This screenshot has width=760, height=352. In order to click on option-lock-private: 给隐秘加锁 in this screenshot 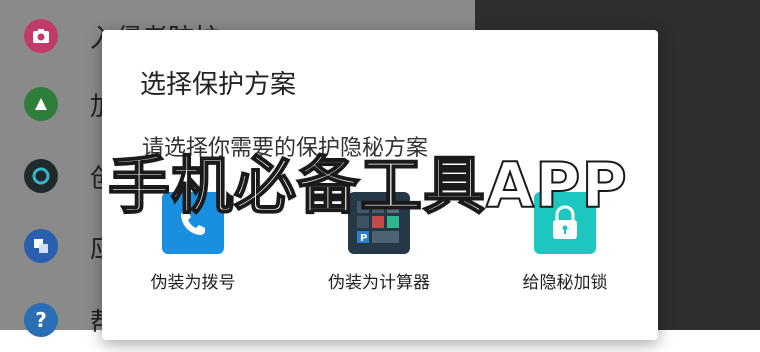, I will do `click(565, 242)`.